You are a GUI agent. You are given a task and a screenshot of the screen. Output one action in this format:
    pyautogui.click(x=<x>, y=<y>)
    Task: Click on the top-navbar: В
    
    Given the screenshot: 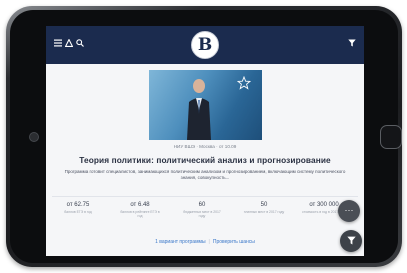 What is the action you would take?
    pyautogui.click(x=205, y=45)
    